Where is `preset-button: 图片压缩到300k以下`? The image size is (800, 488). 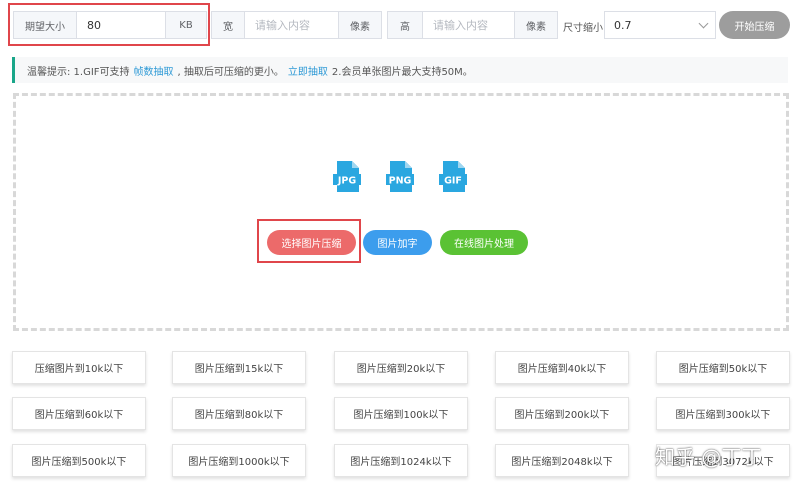
preset-button: 图片压缩到300k以下 is located at coordinates (723, 413).